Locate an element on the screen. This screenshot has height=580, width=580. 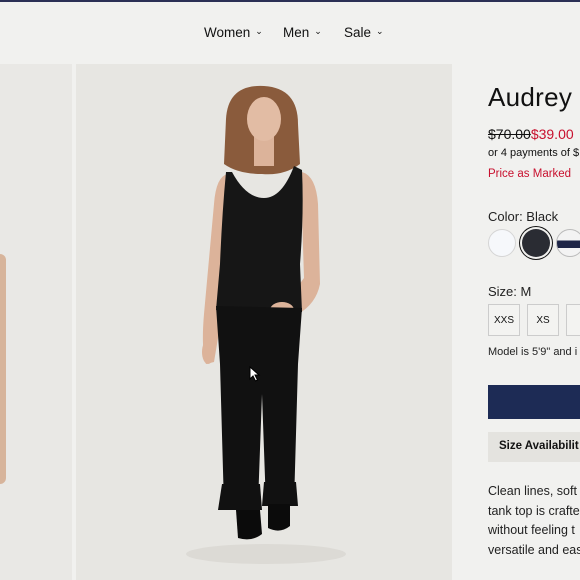
size-label: Size: M is located at coordinates (510, 291).